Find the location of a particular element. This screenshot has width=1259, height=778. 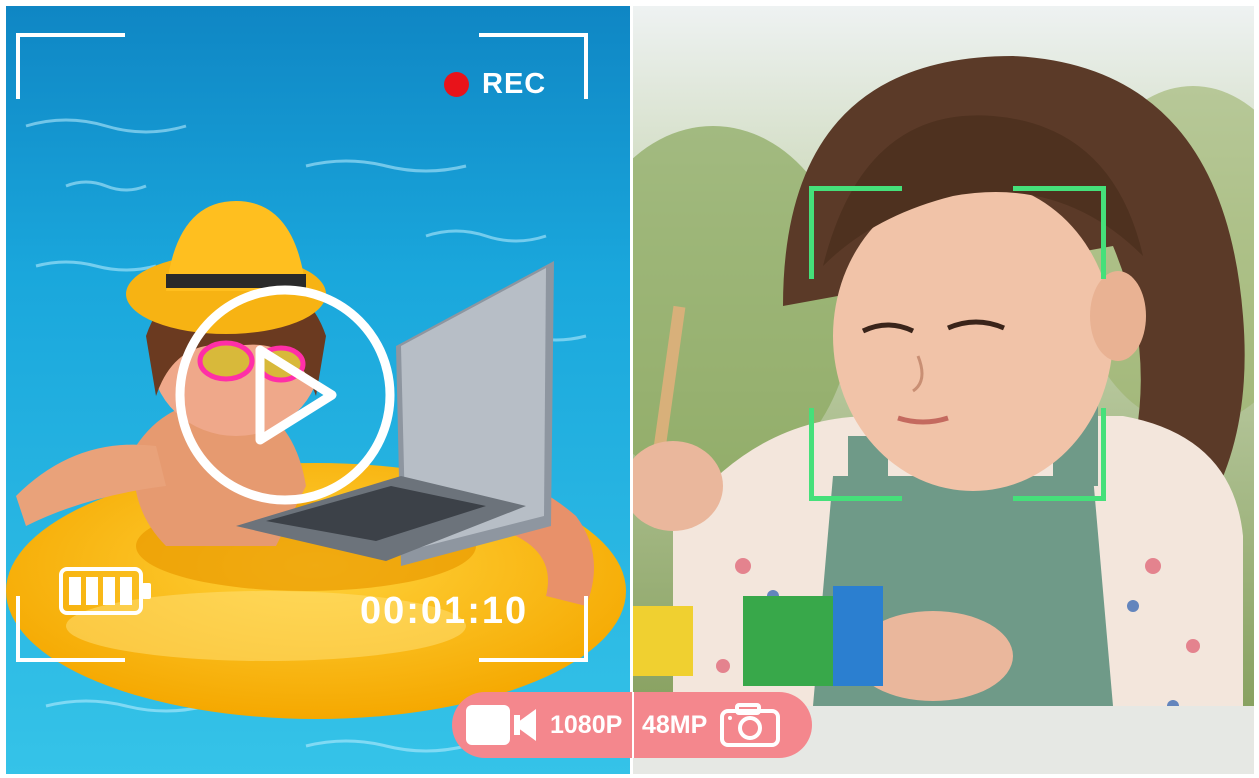

viewfinder-corner-top-left is located at coordinates (70, 66).